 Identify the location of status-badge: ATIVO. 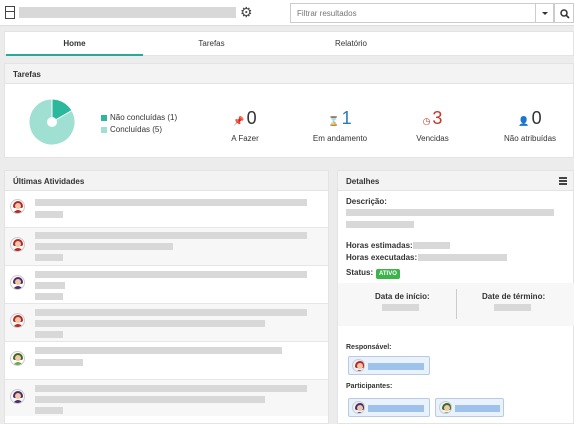
(388, 274).